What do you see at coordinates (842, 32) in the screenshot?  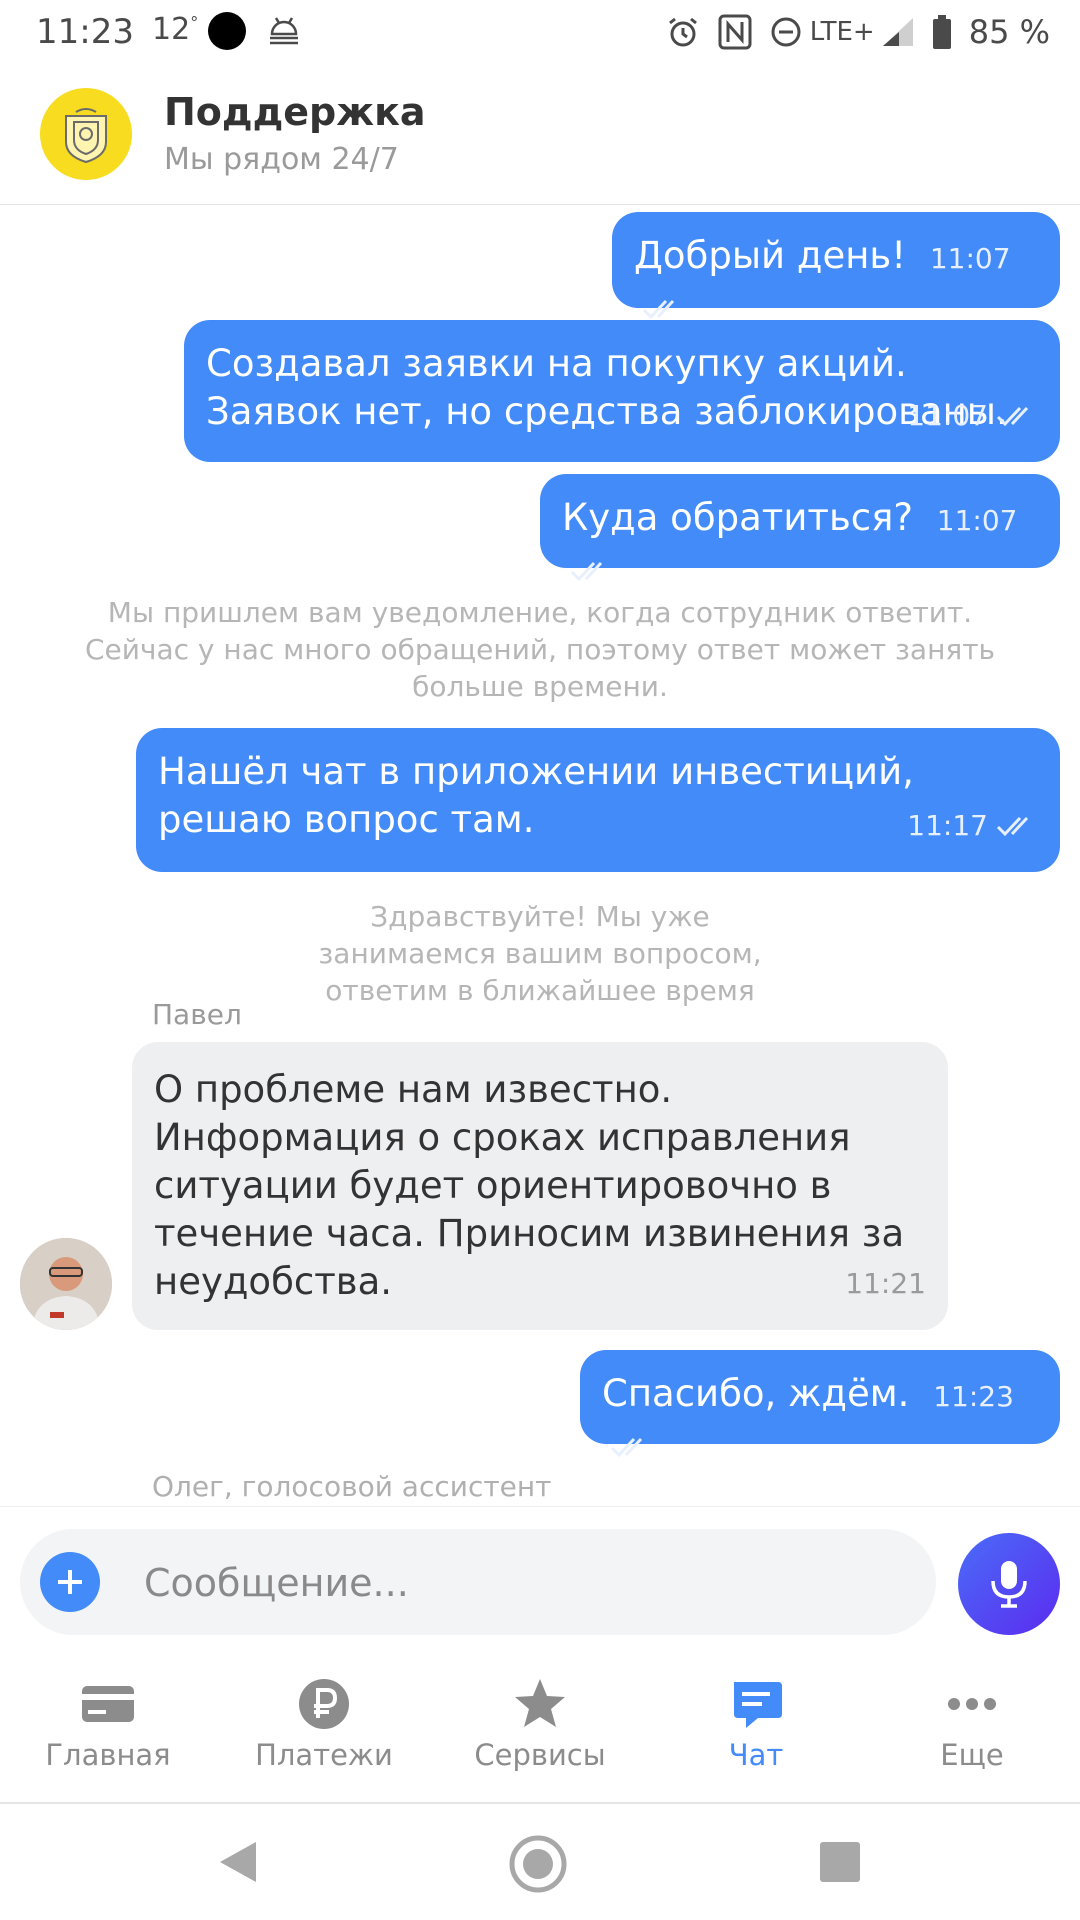 I see `network-type: LTE+` at bounding box center [842, 32].